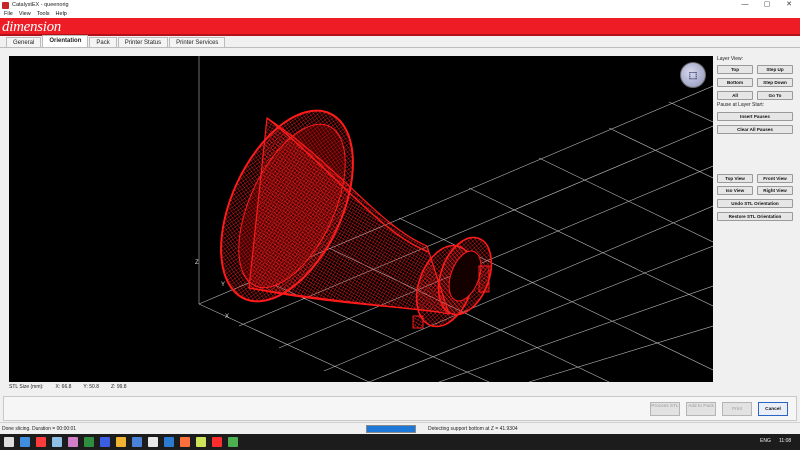  Describe the element at coordinates (43, 14) in the screenshot. I see `menu-tools: Tools` at that location.